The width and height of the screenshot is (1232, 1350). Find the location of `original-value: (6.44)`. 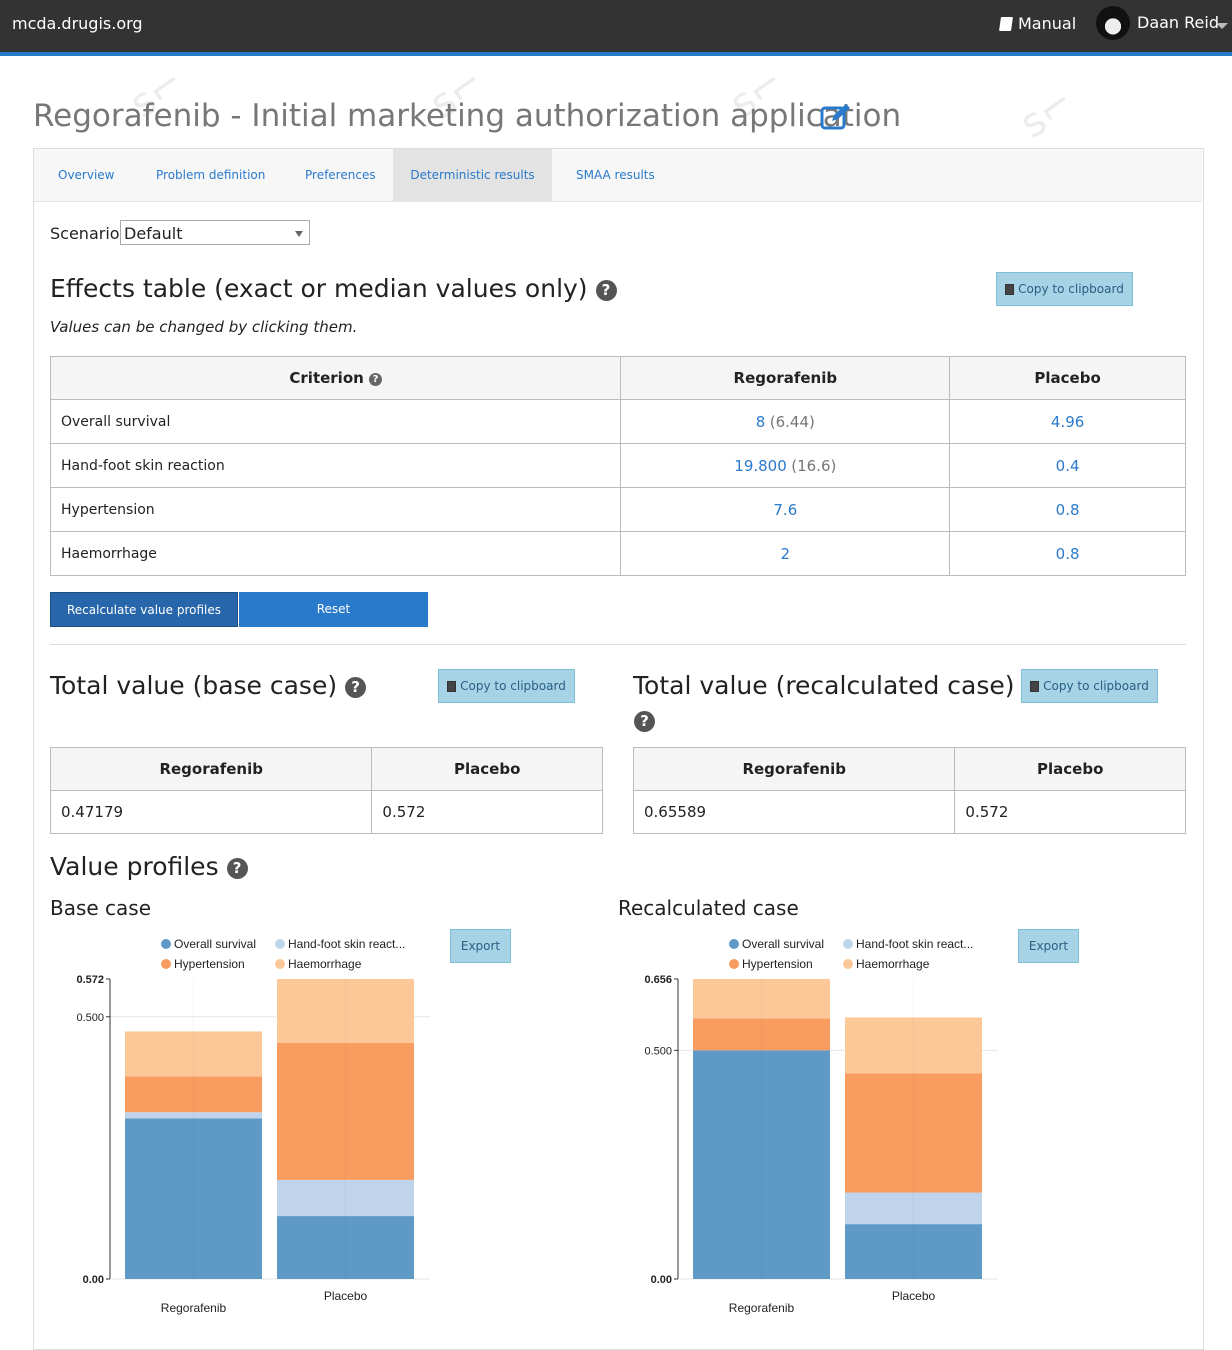

original-value: (6.44) is located at coordinates (792, 421).